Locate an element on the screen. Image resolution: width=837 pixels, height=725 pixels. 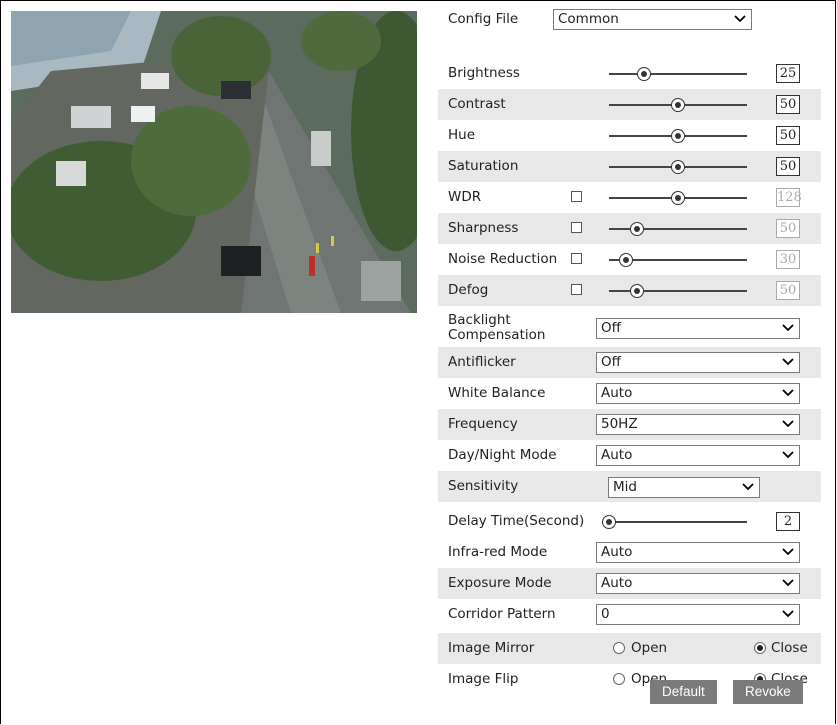
wdr-slider-thumb is located at coordinates (678, 198).